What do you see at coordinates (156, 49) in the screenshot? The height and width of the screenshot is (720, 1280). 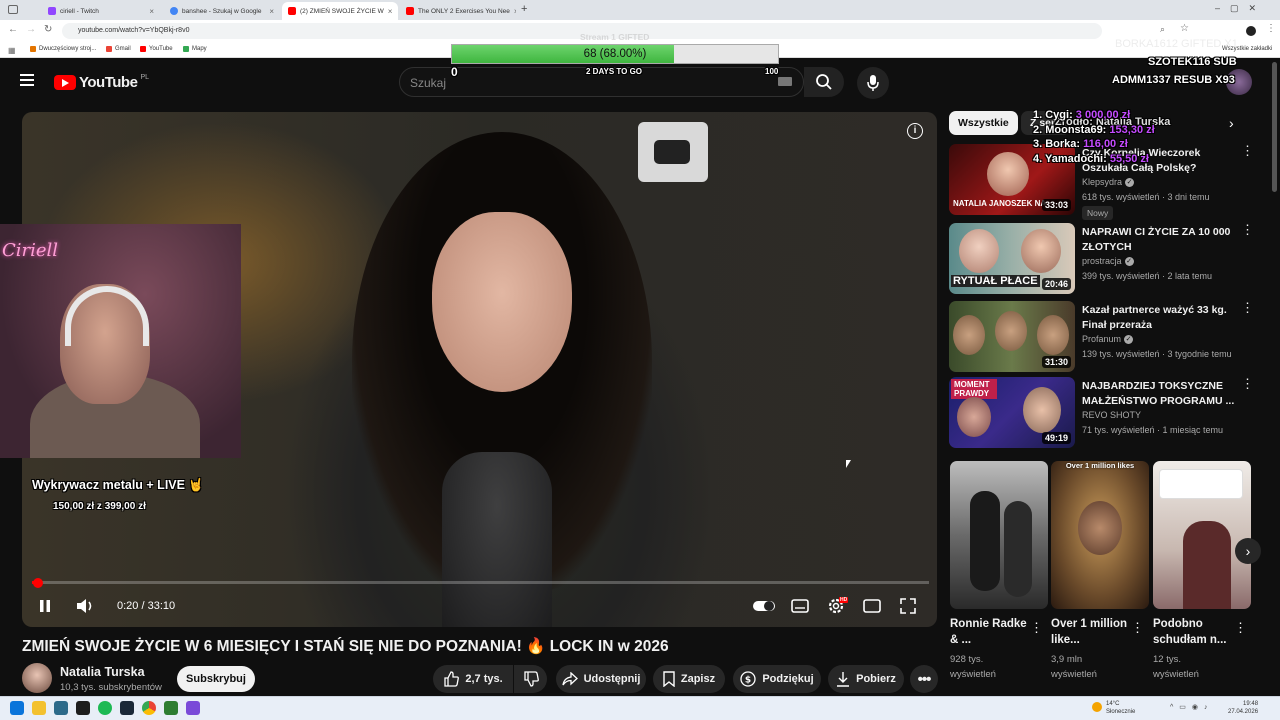 I see `bookmark-item: YouTube` at bounding box center [156, 49].